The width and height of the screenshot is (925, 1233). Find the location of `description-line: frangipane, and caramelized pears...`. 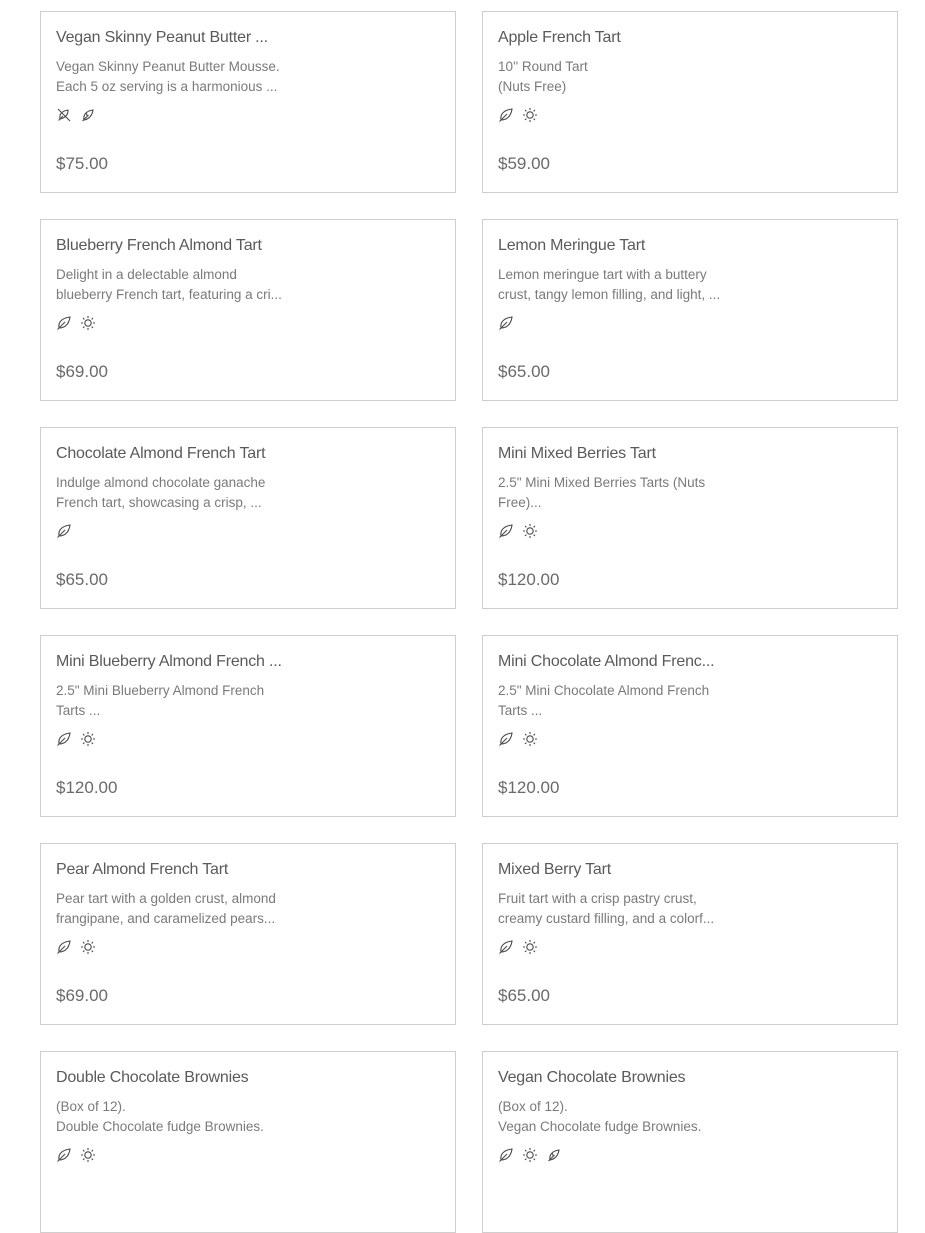

description-line: frangipane, and caramelized pears... is located at coordinates (166, 918).